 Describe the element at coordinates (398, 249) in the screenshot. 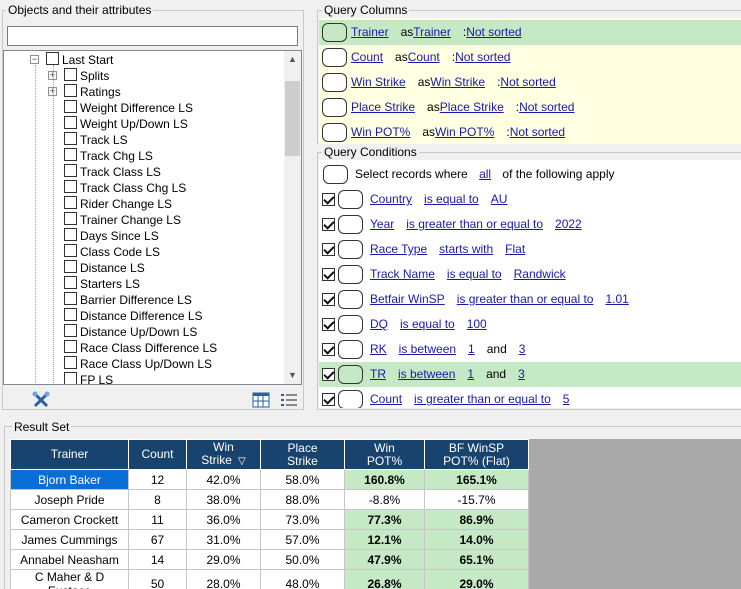

I see `condition-field-link: Race Type` at that location.